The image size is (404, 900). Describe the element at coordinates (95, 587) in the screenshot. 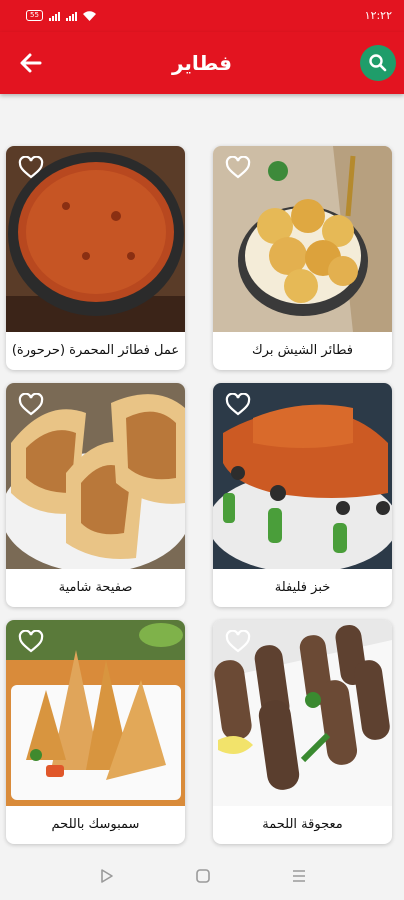

I see `recipe-title: صفيحة شامية` at that location.